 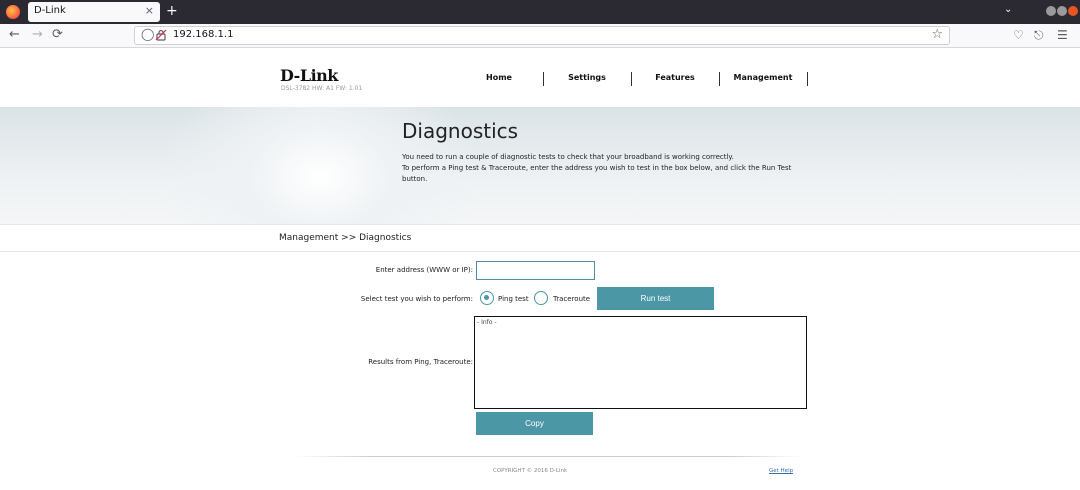 I want to click on results-label: Results from Ping, Traceroute:, so click(x=420, y=362).